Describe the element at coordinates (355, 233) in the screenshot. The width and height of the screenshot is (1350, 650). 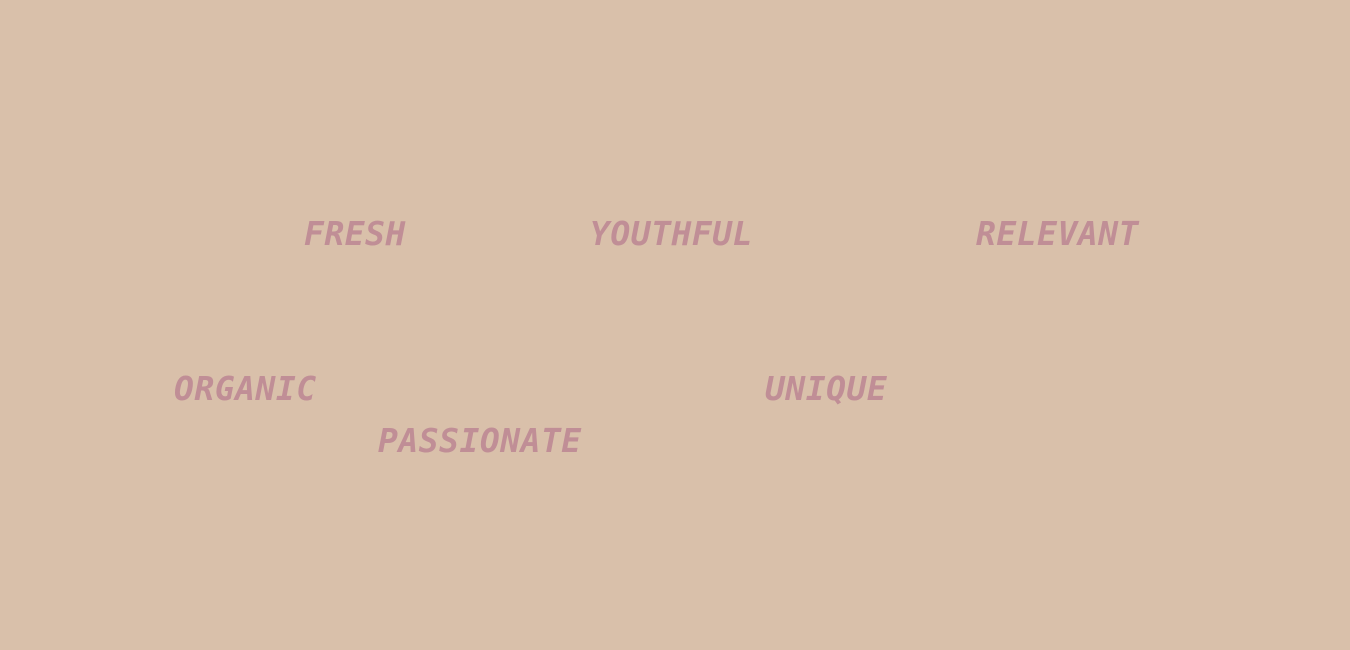
I see `word-fresh: FRESH` at that location.